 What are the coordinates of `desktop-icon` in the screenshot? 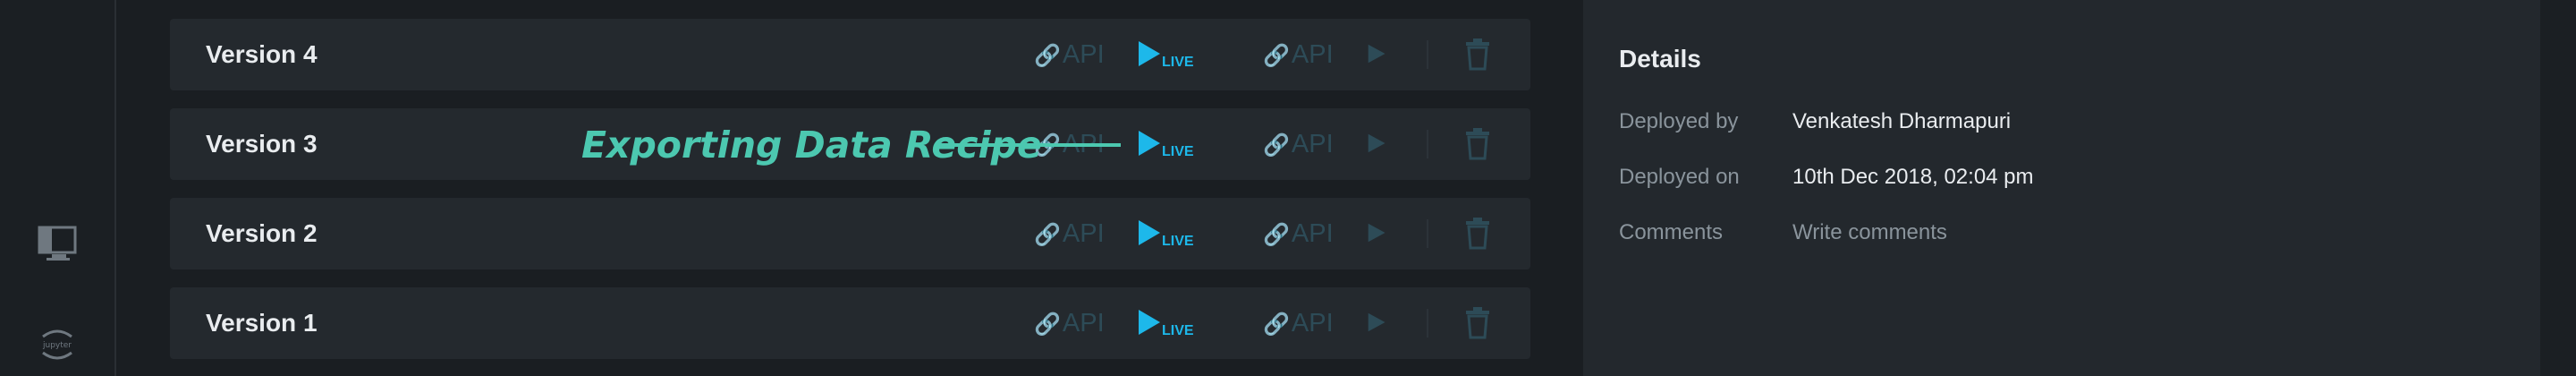 It's located at (57, 243).